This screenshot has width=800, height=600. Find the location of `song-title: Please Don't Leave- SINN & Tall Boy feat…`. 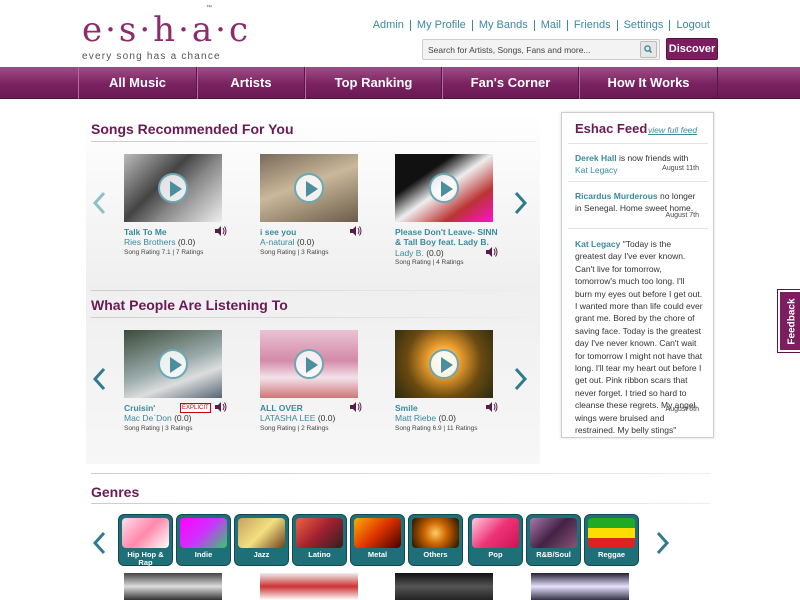

song-title: Please Don't Leave- SINN & Tall Boy feat… is located at coordinates (450, 237).